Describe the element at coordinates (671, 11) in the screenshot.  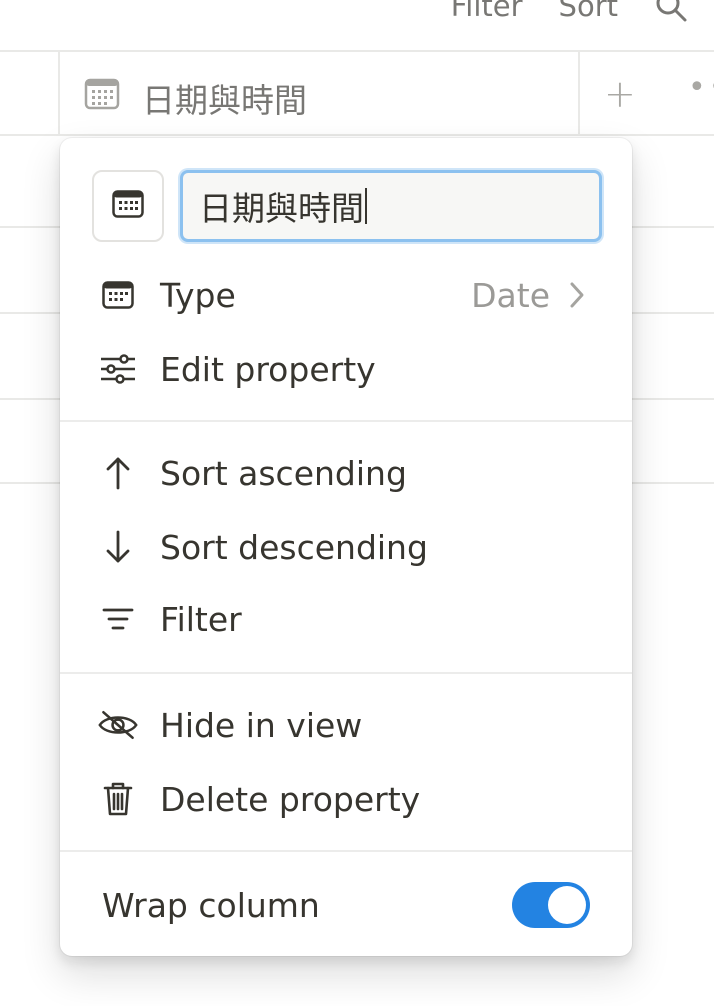
I see `search-icon` at that location.